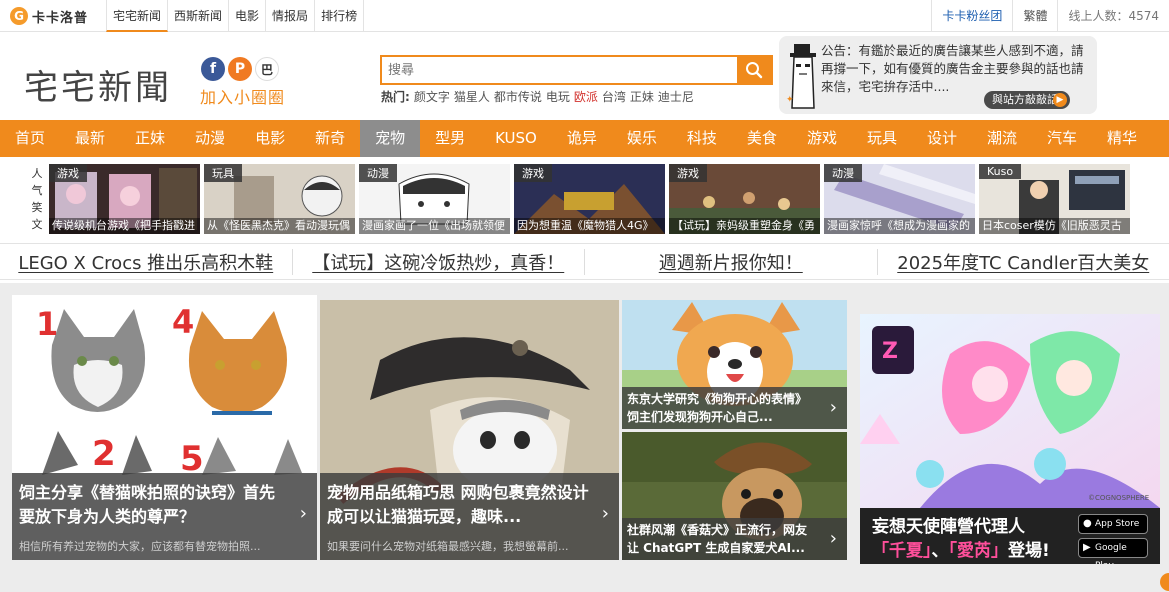 The image size is (1169, 592). I want to click on popular-label-char: 笑, so click(37, 207).